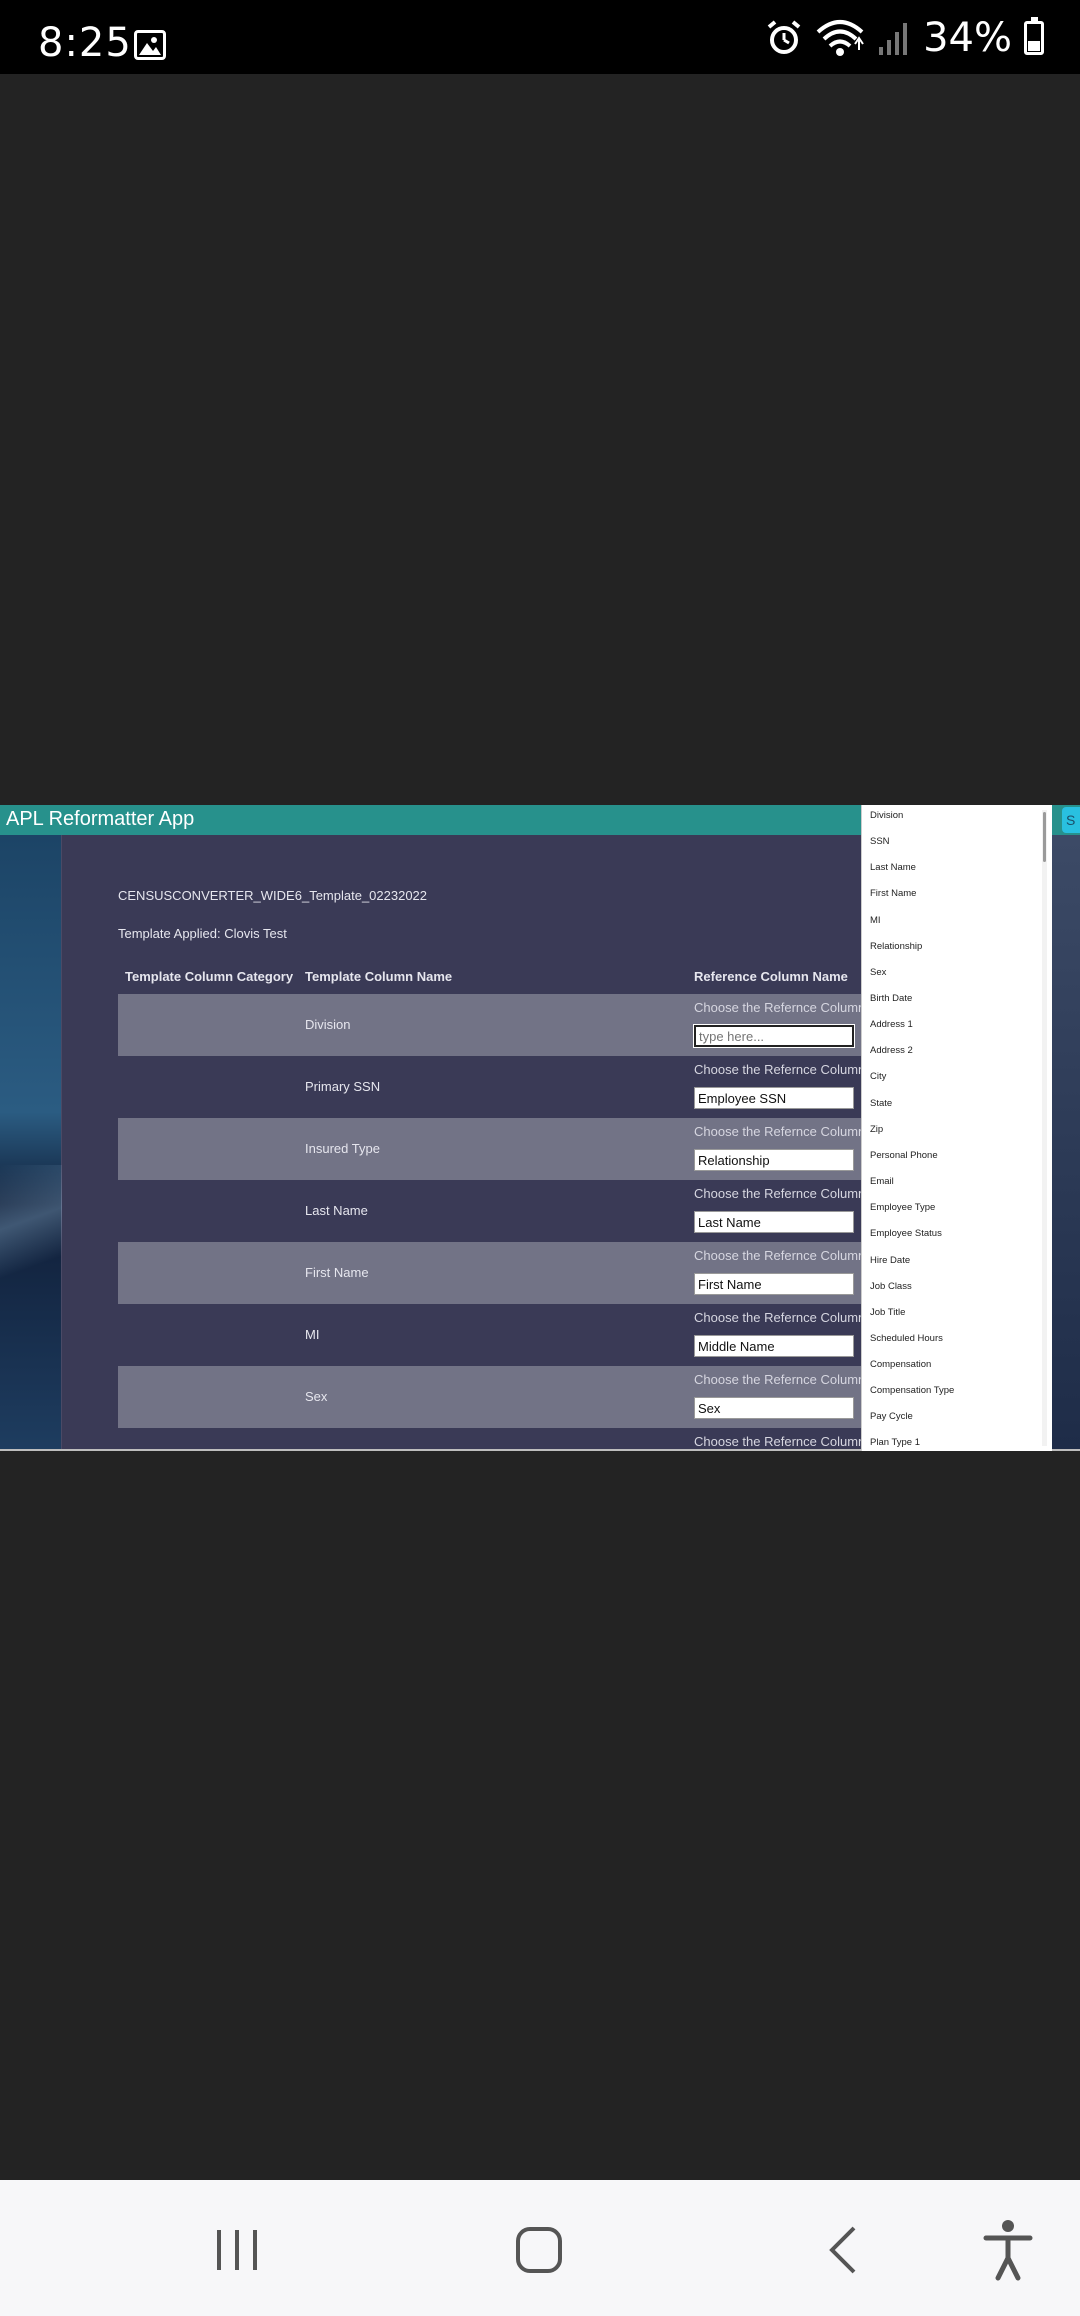  Describe the element at coordinates (492, 1149) in the screenshot. I see `table-row: Insured Type Choose the Refernce Column` at that location.